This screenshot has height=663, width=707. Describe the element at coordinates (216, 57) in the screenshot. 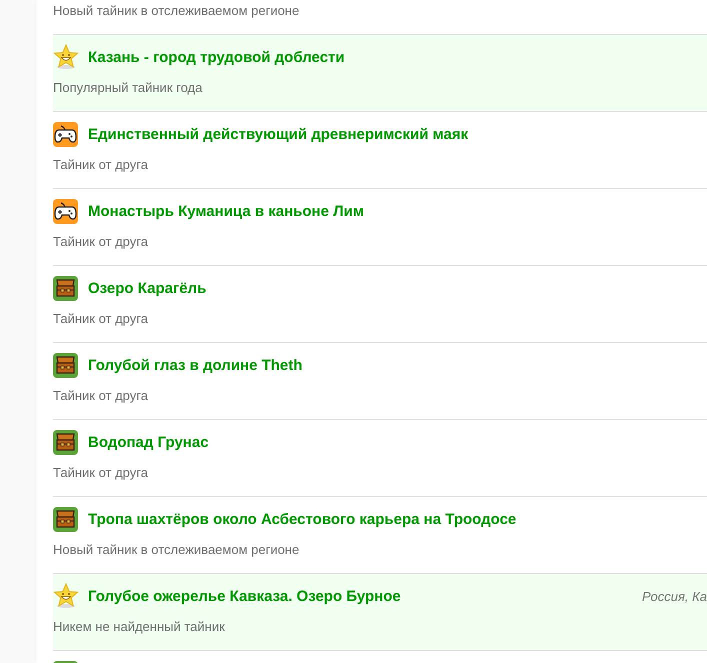

I see `cache-title-link: Казань - город трудовой доблести` at that location.